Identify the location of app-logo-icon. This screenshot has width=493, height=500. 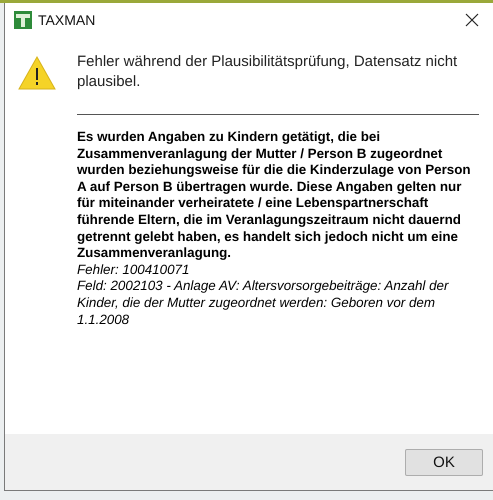
(23, 20).